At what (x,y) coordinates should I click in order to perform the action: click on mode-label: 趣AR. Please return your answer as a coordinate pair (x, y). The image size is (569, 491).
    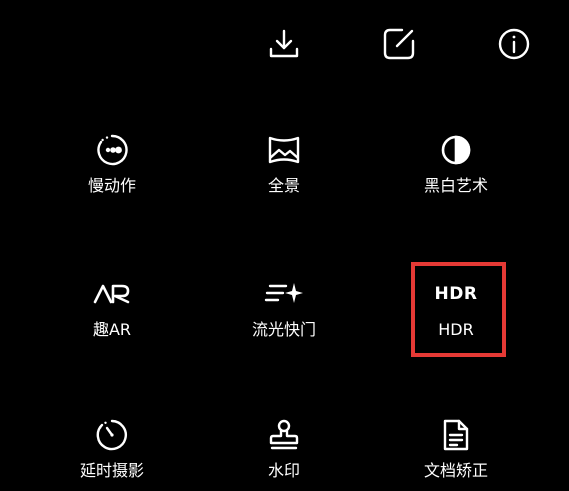
    Looking at the image, I should click on (112, 329).